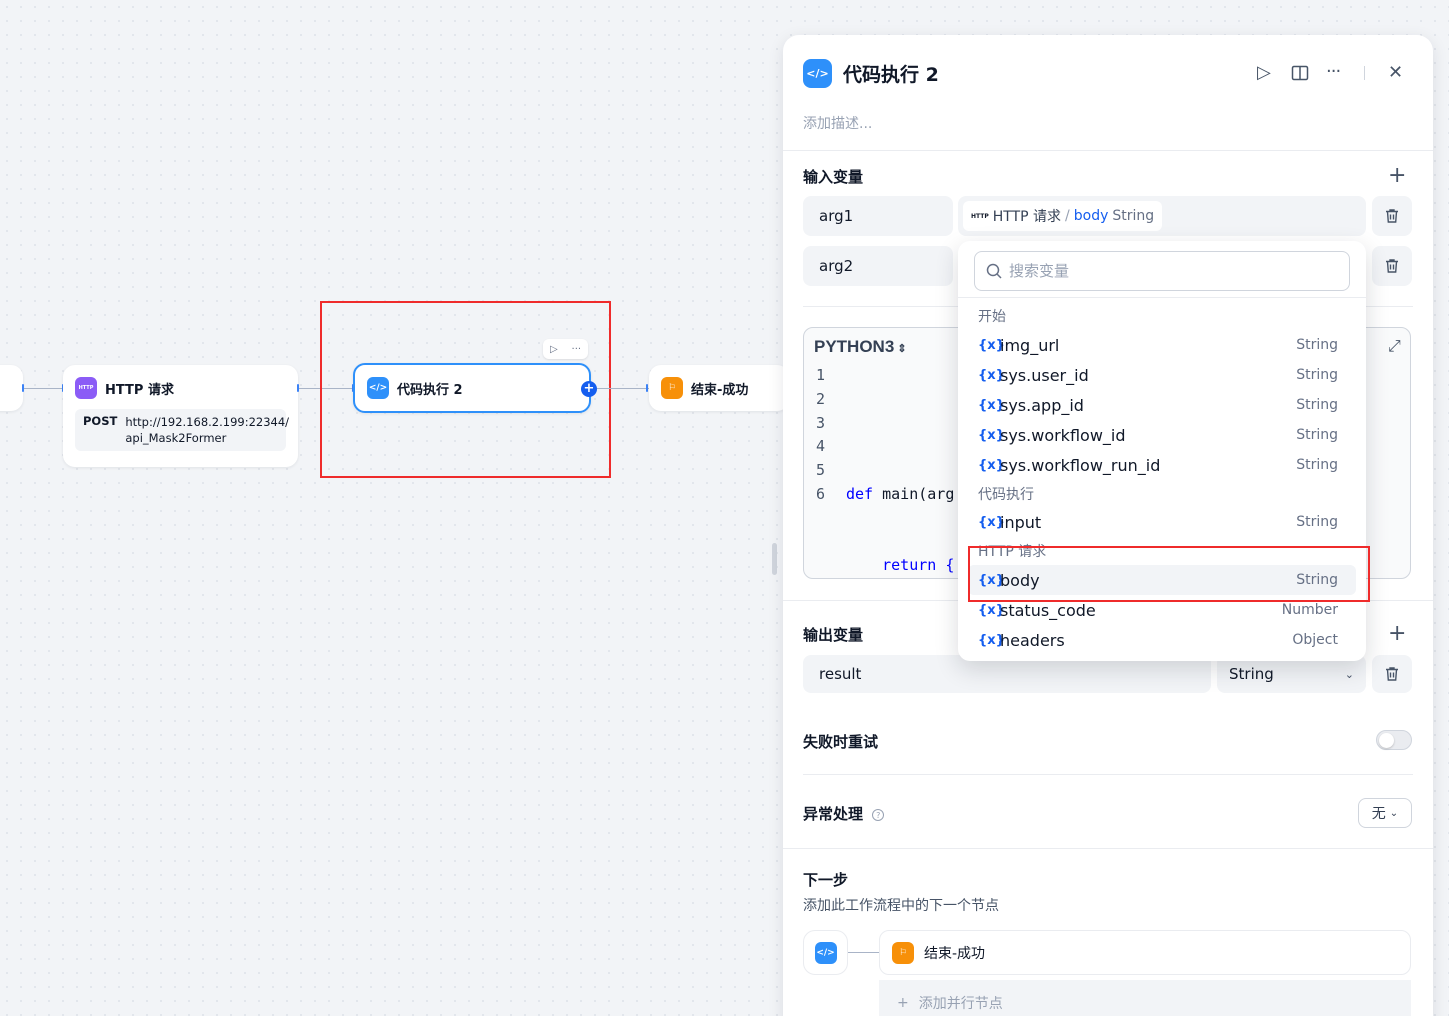 The width and height of the screenshot is (1449, 1016). Describe the element at coordinates (1394, 346) in the screenshot. I see `expand-icon: ⤢` at that location.